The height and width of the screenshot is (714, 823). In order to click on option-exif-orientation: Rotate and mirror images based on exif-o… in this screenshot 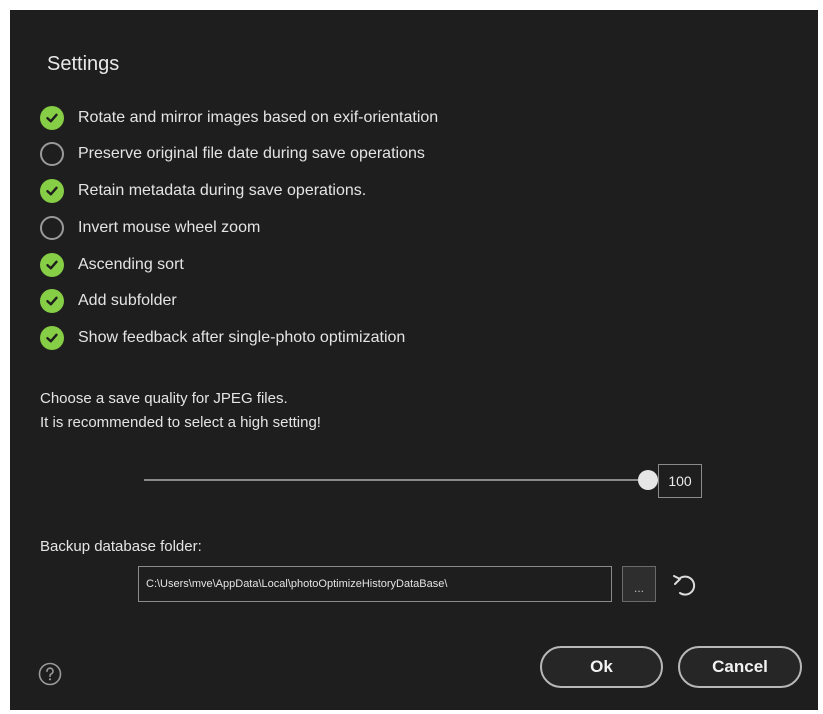, I will do `click(239, 118)`.